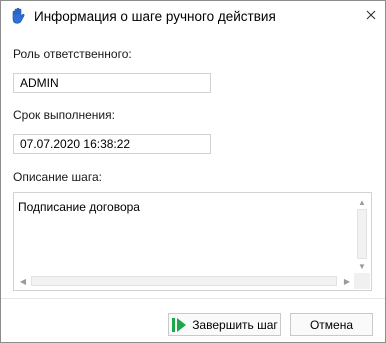  I want to click on step-description-text: Подписание договора, so click(79, 207).